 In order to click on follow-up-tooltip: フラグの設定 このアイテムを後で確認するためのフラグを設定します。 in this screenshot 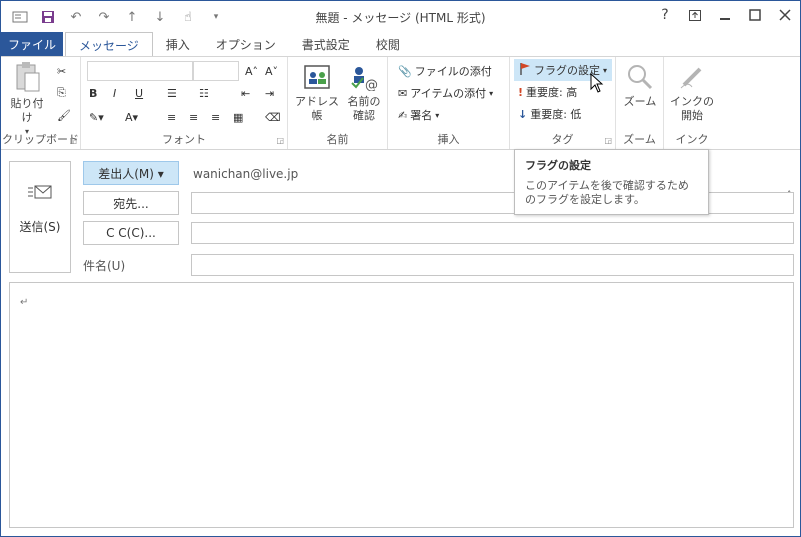, I will do `click(611, 182)`.